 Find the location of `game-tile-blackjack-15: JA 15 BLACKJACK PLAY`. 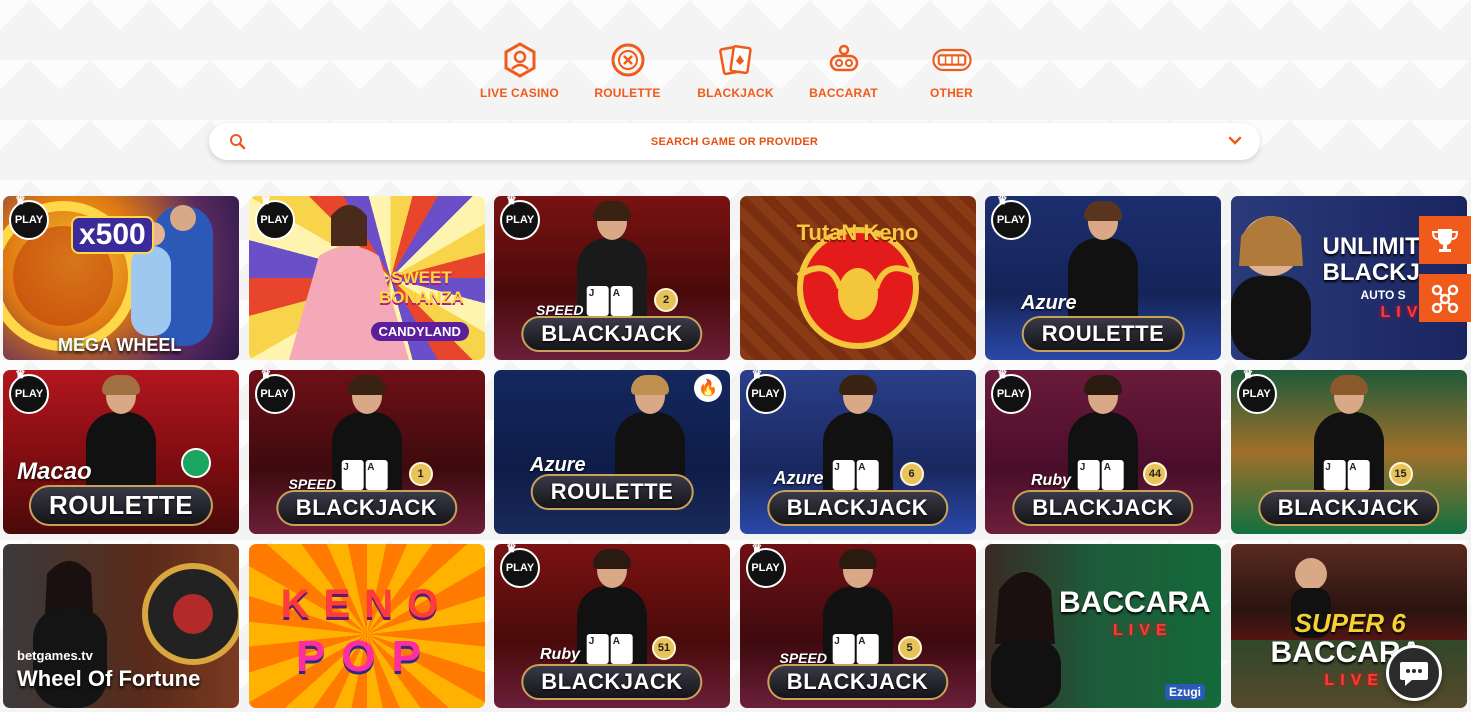

game-tile-blackjack-15: JA 15 BLACKJACK PLAY is located at coordinates (1348, 452).